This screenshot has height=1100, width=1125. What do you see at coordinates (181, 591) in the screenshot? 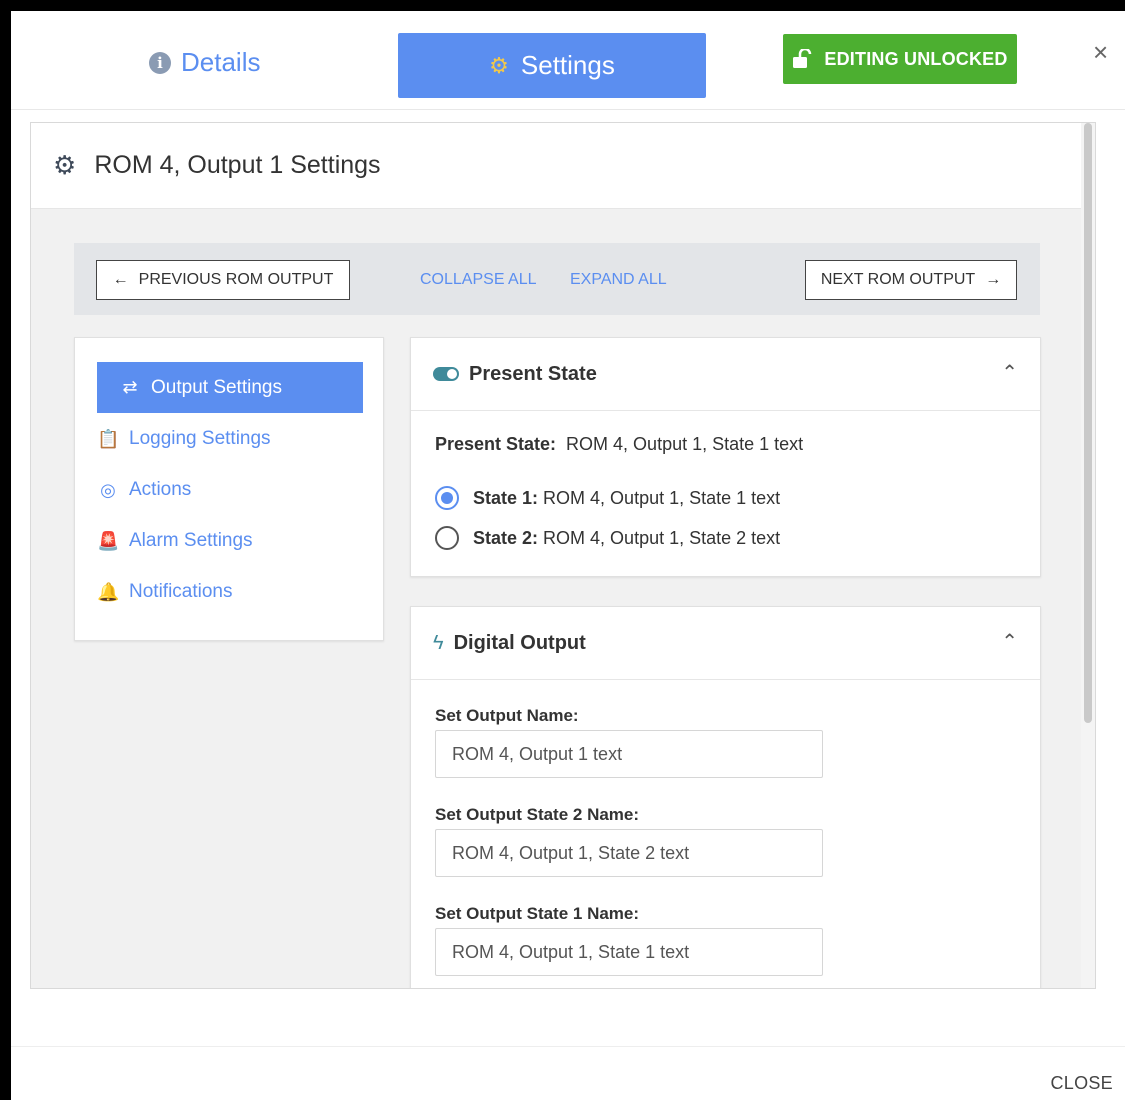
I see `sidebar-item-label: Notifications` at bounding box center [181, 591].